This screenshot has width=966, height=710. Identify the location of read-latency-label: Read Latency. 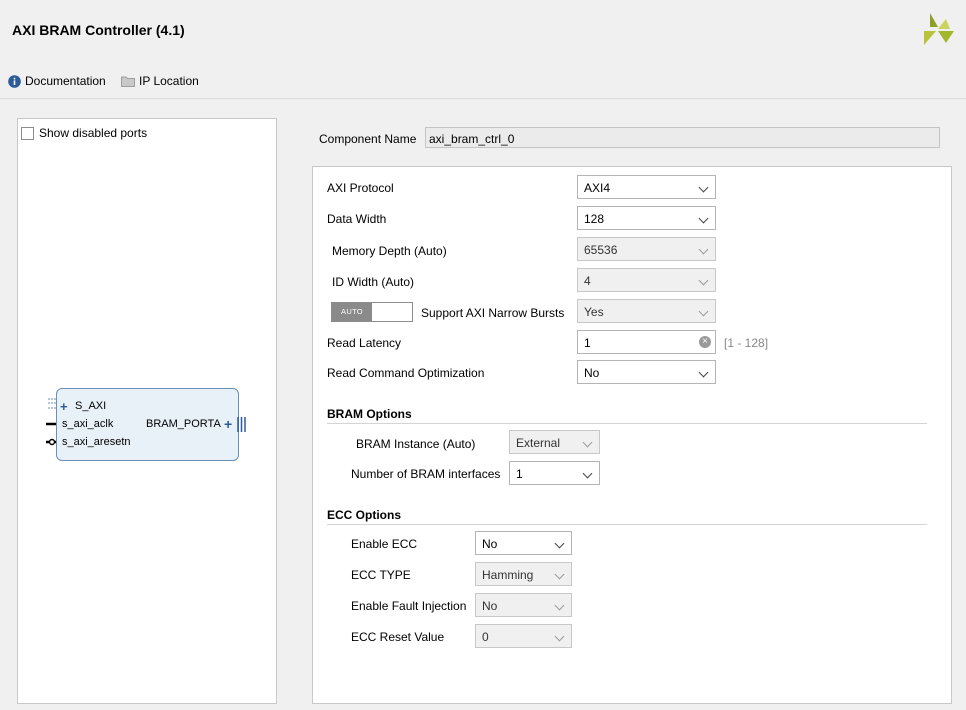
(364, 343).